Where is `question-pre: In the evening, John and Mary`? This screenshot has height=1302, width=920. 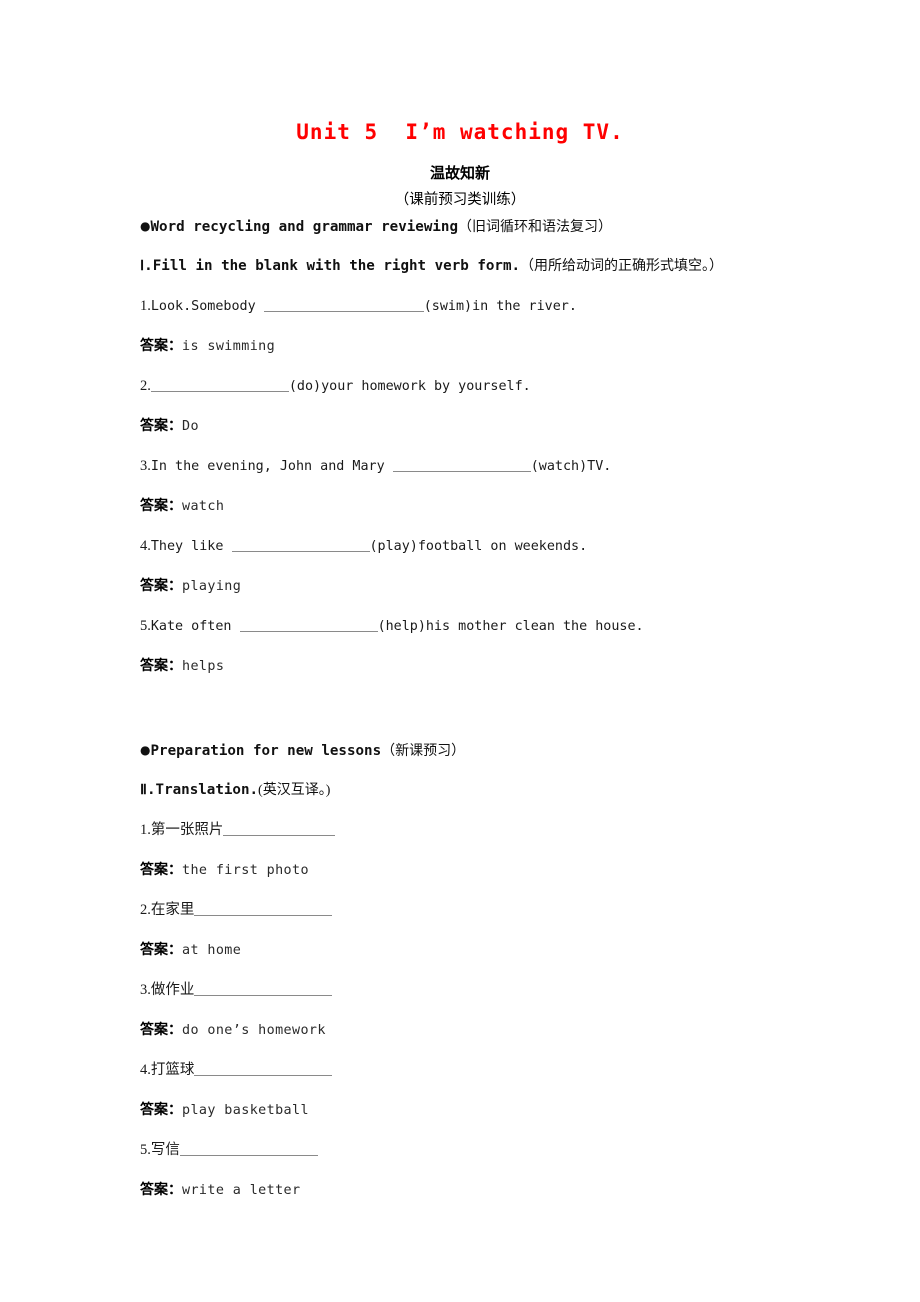
question-pre: In the evening, John and Mary is located at coordinates (271, 466).